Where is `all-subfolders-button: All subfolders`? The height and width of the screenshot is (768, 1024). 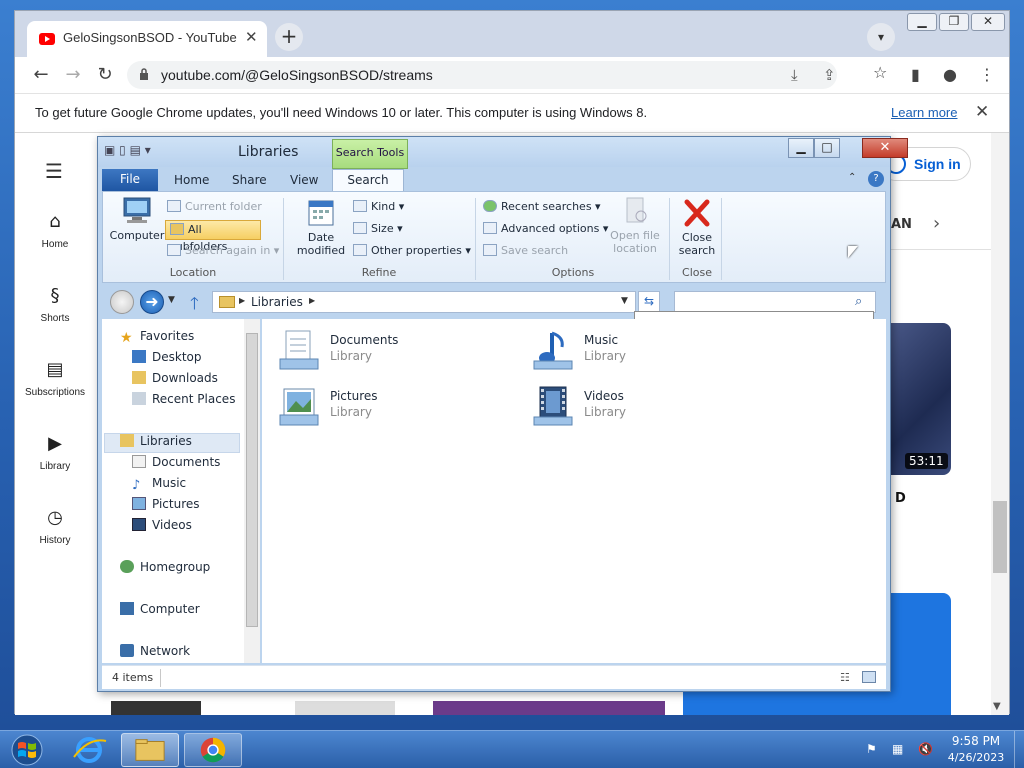 all-subfolders-button: All subfolders is located at coordinates (213, 236).